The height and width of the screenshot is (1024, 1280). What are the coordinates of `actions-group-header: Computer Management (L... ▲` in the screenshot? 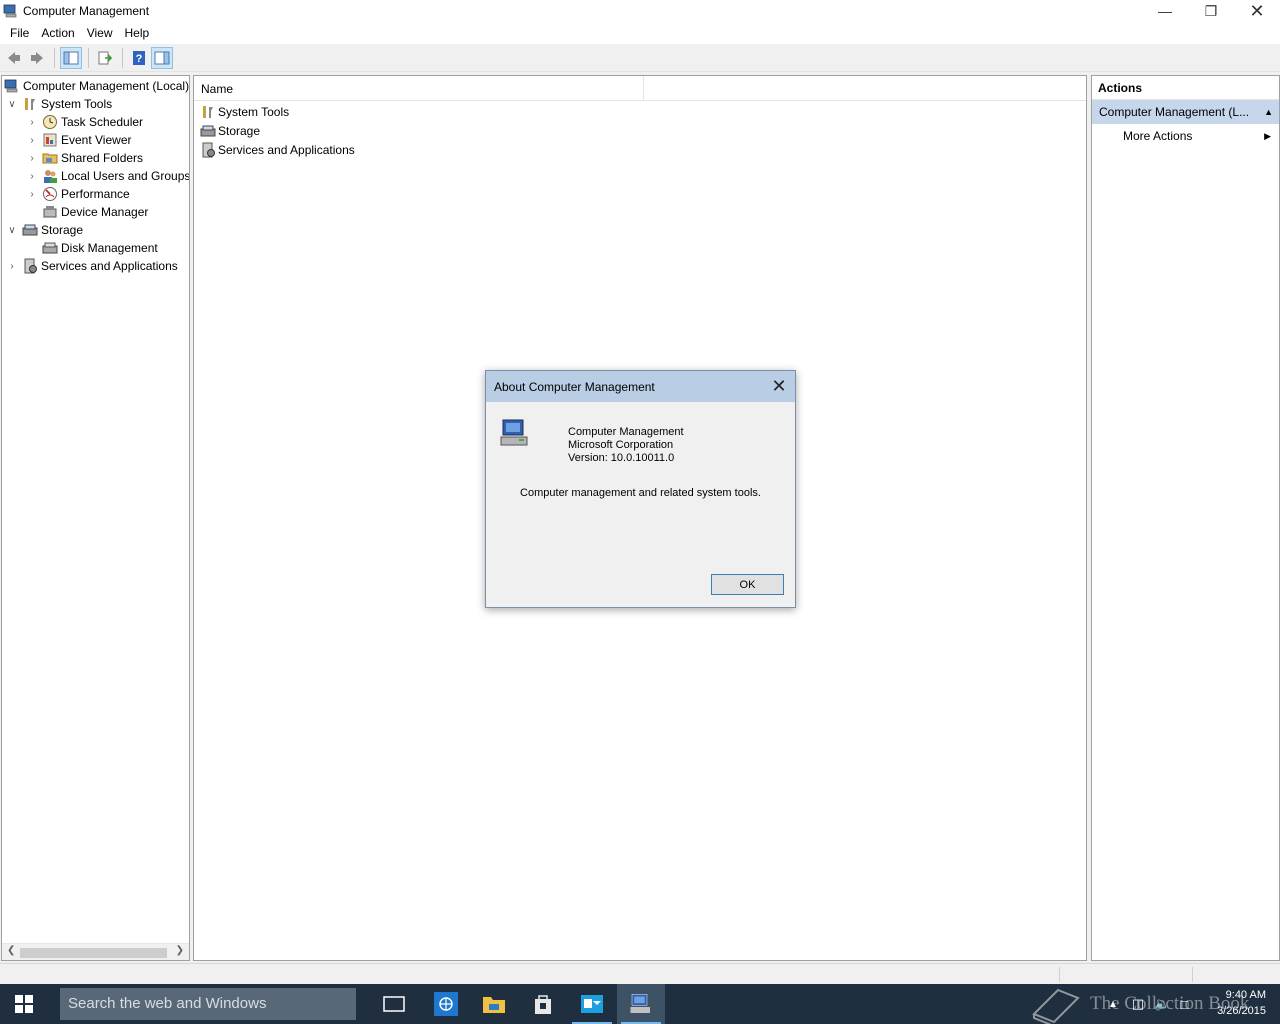 It's located at (1185, 112).